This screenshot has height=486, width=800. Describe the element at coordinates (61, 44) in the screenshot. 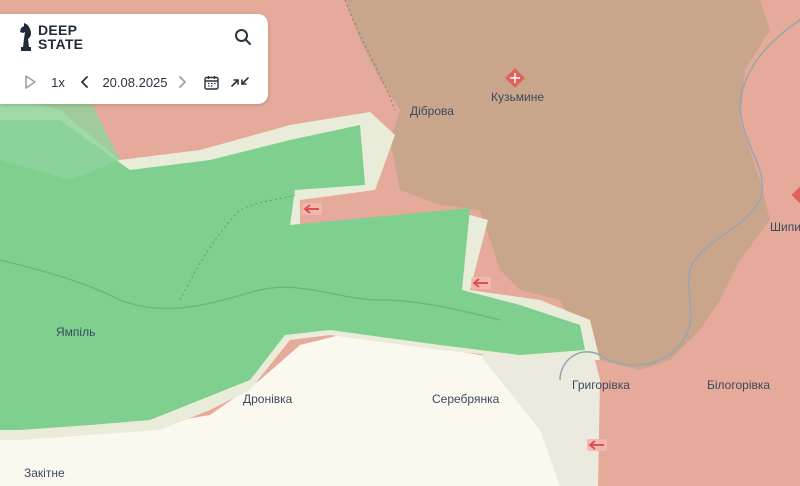

I see `logo-text-line2: STATE` at that location.